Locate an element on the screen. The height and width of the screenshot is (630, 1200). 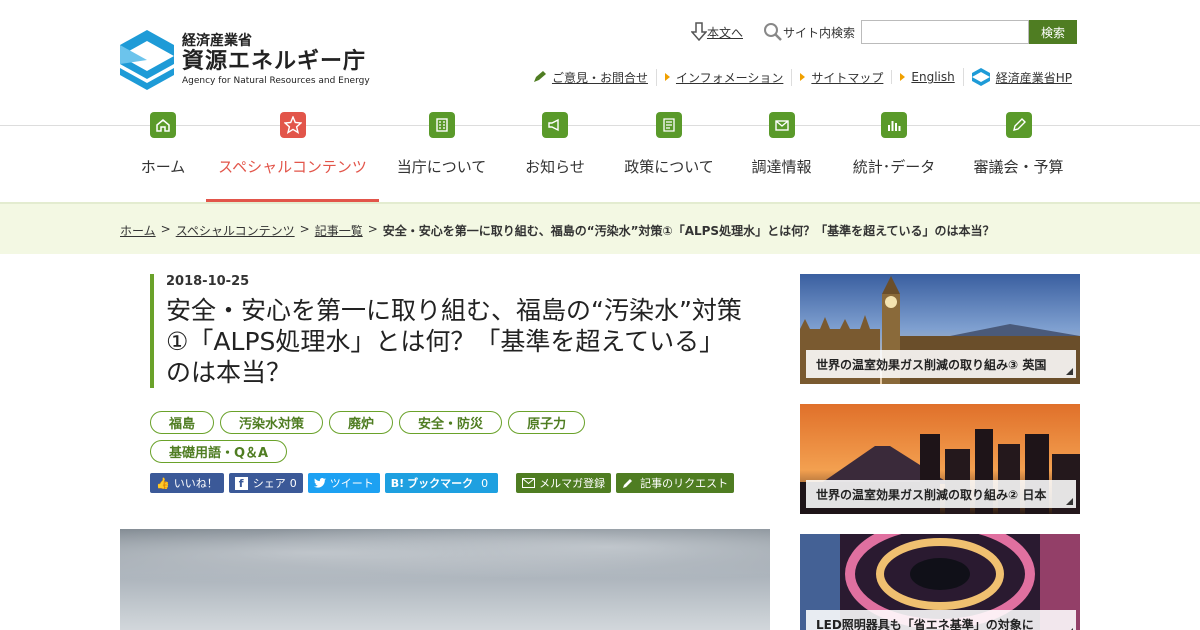
mailmag-label: メルマガ登録 is located at coordinates (572, 483).